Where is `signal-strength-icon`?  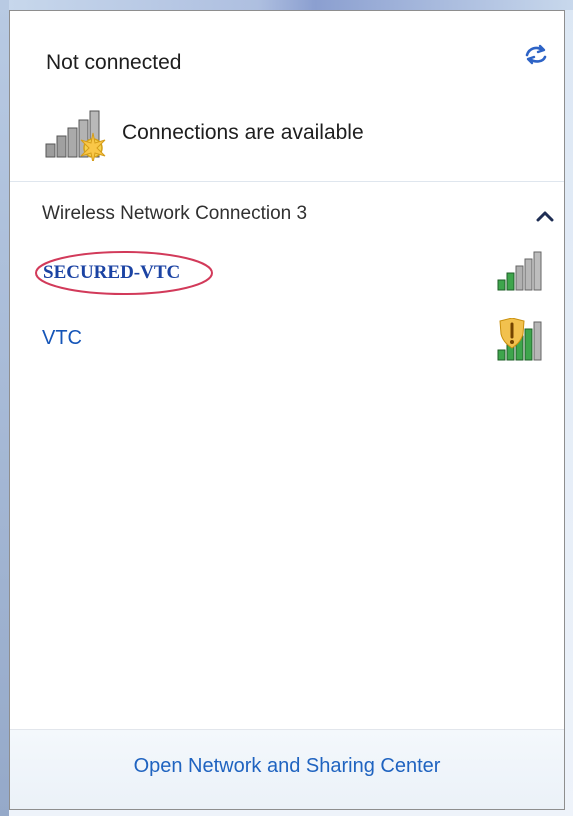
signal-strength-icon is located at coordinates (519, 271).